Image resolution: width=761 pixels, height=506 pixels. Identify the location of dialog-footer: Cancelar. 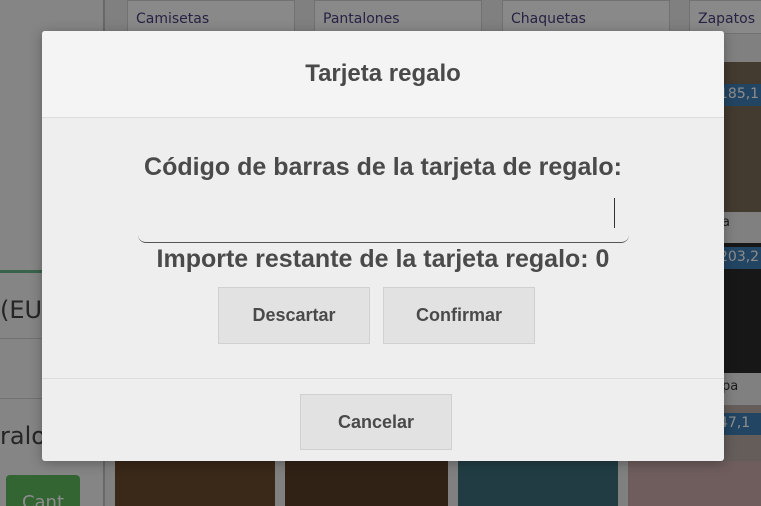
(383, 419).